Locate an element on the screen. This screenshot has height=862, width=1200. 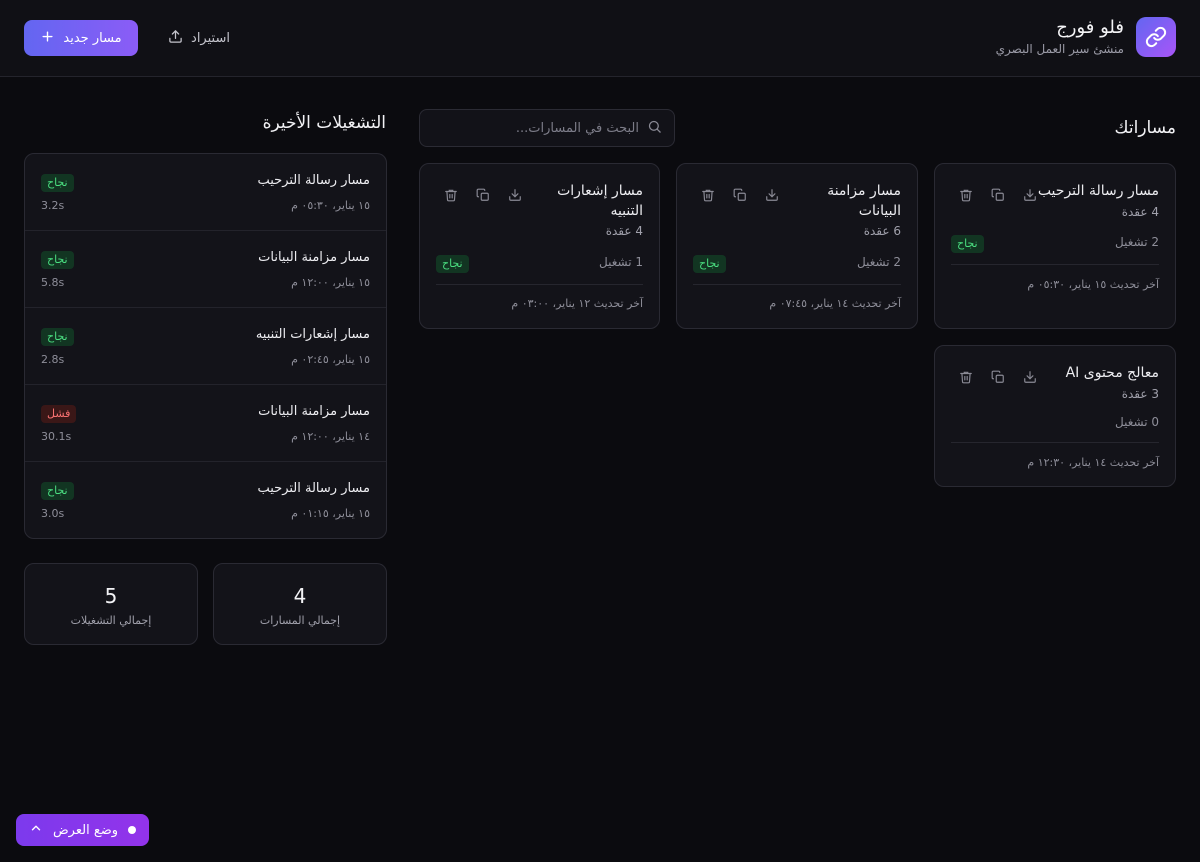
search-icon is located at coordinates (654, 128).